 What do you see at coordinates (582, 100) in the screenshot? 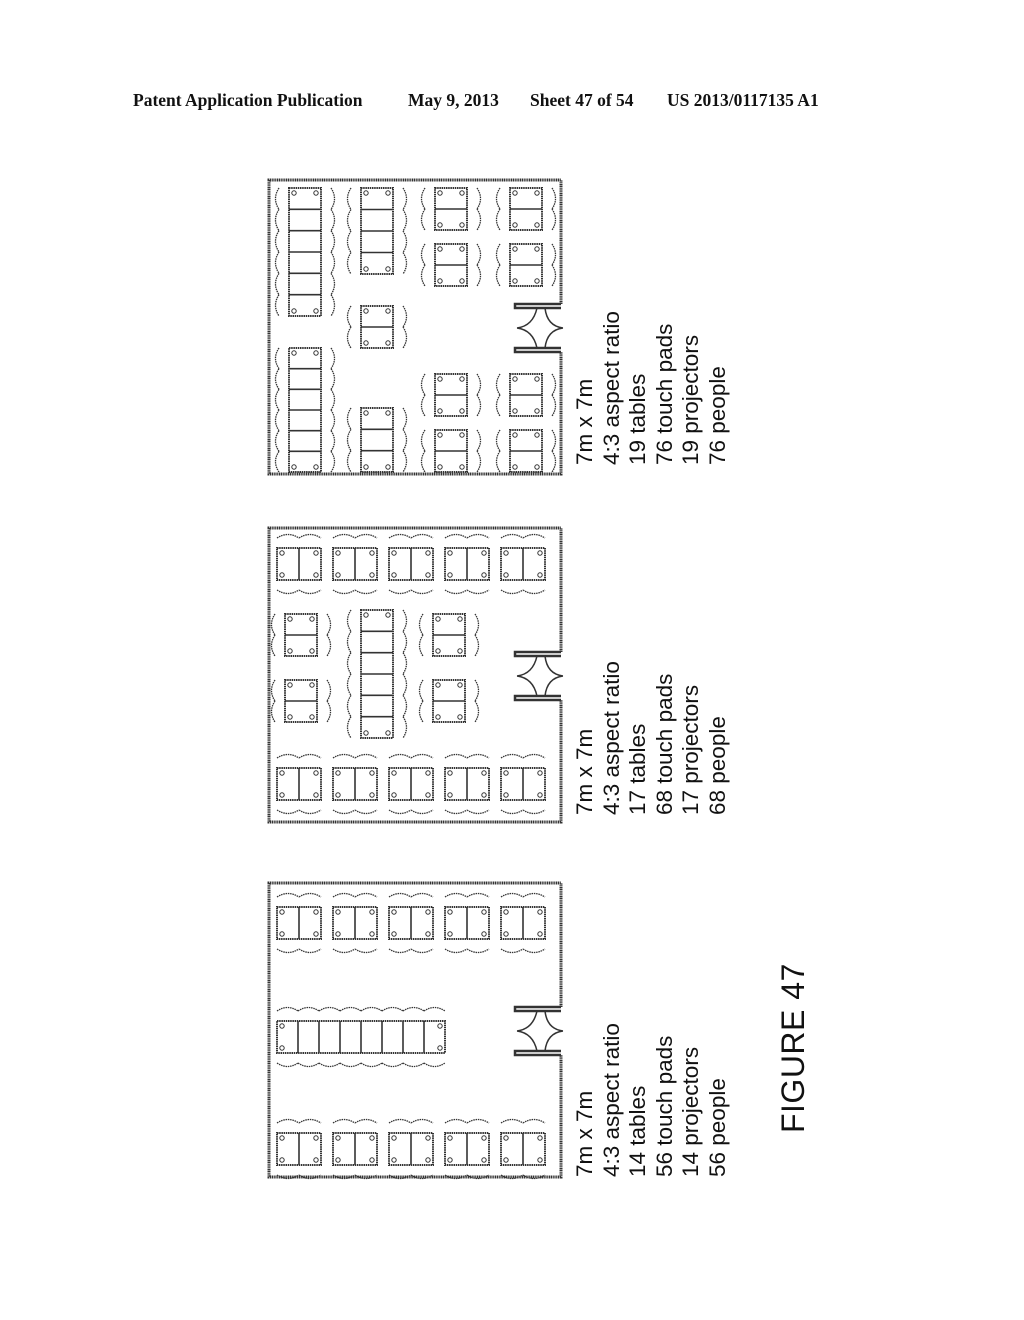
I see `sheet-number: Sheet 47 of 54` at bounding box center [582, 100].